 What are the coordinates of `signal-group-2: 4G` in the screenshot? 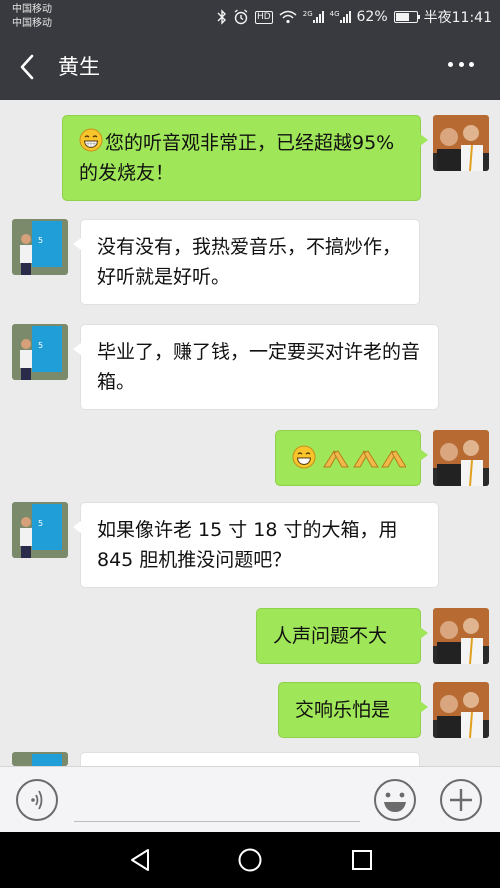 It's located at (340, 17).